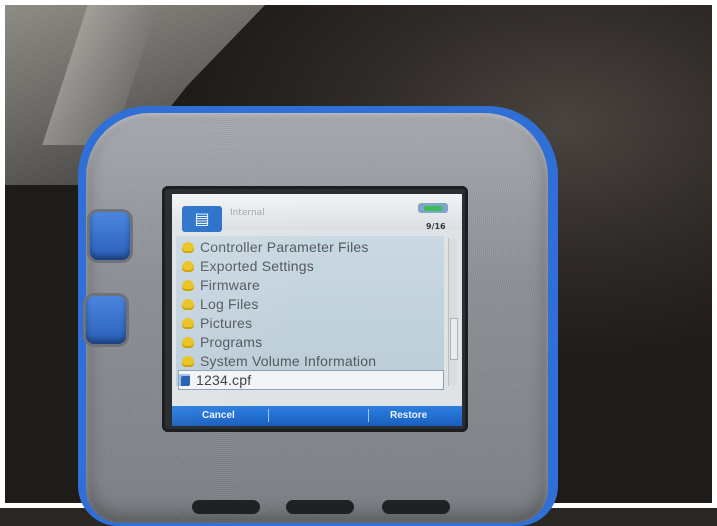  What do you see at coordinates (110, 236) in the screenshot?
I see `side-button-upper` at bounding box center [110, 236].